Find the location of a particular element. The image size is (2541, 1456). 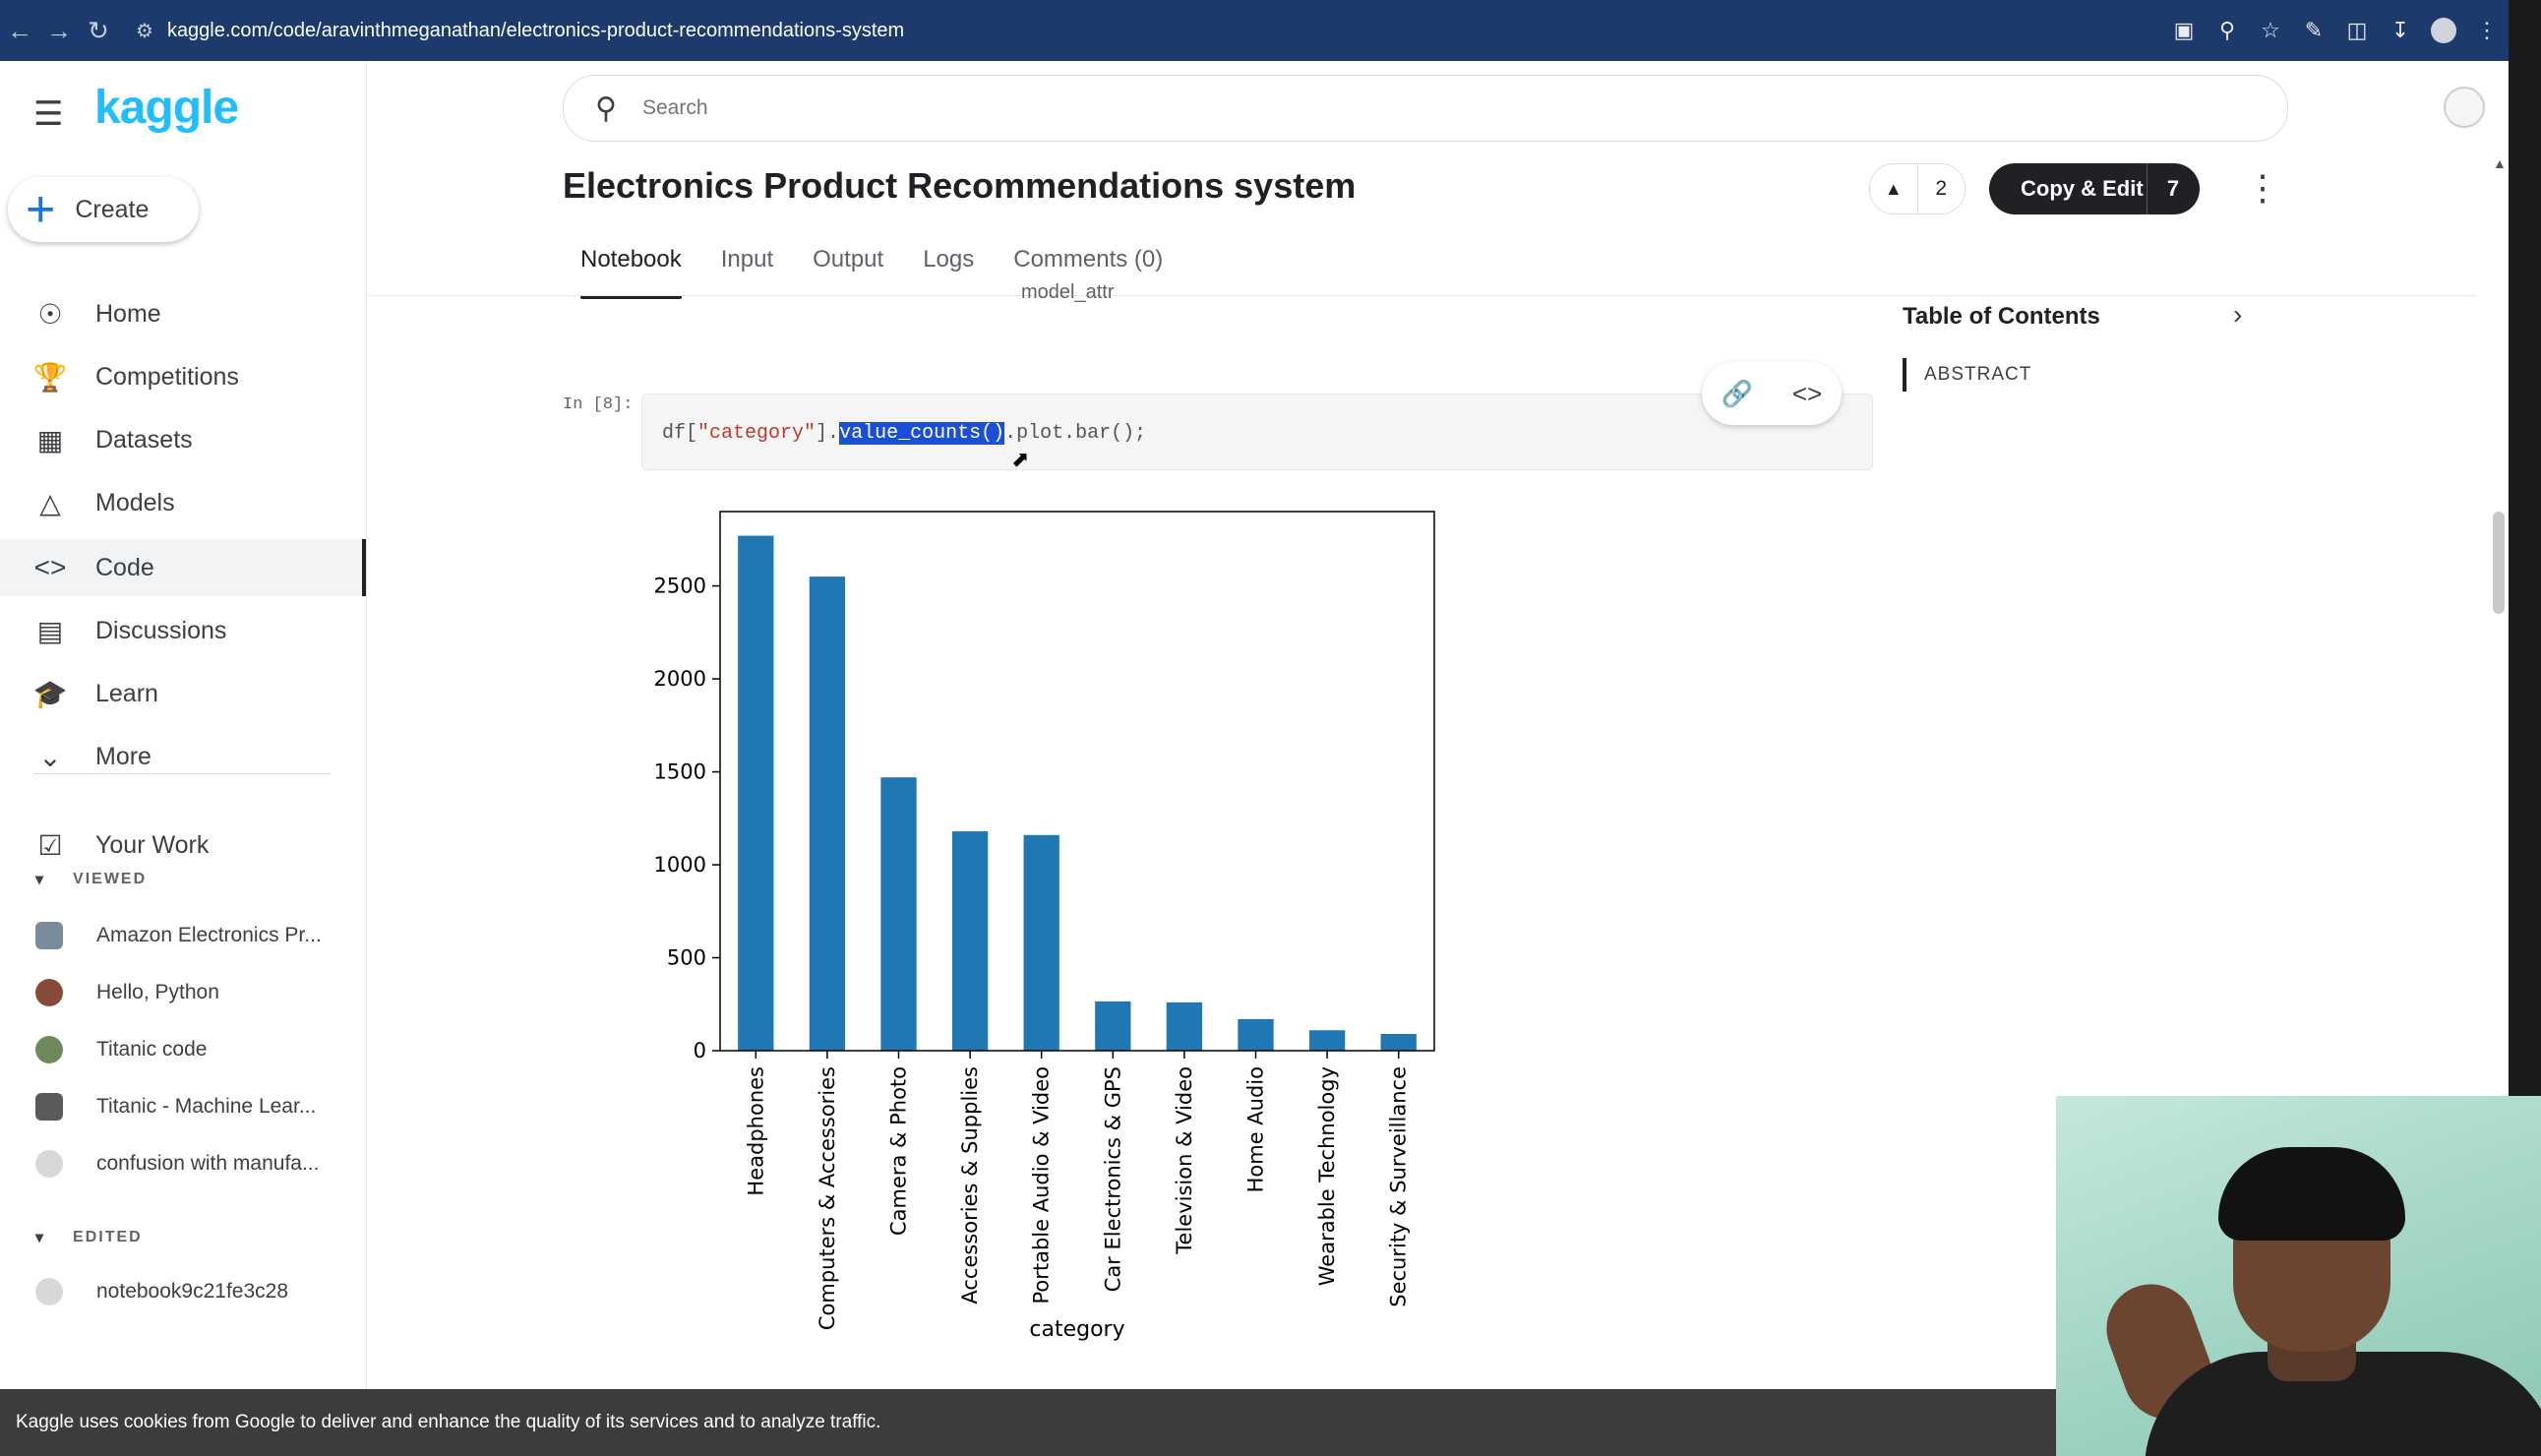

x-tick-label: Camera & Photo is located at coordinates (899, 1151).